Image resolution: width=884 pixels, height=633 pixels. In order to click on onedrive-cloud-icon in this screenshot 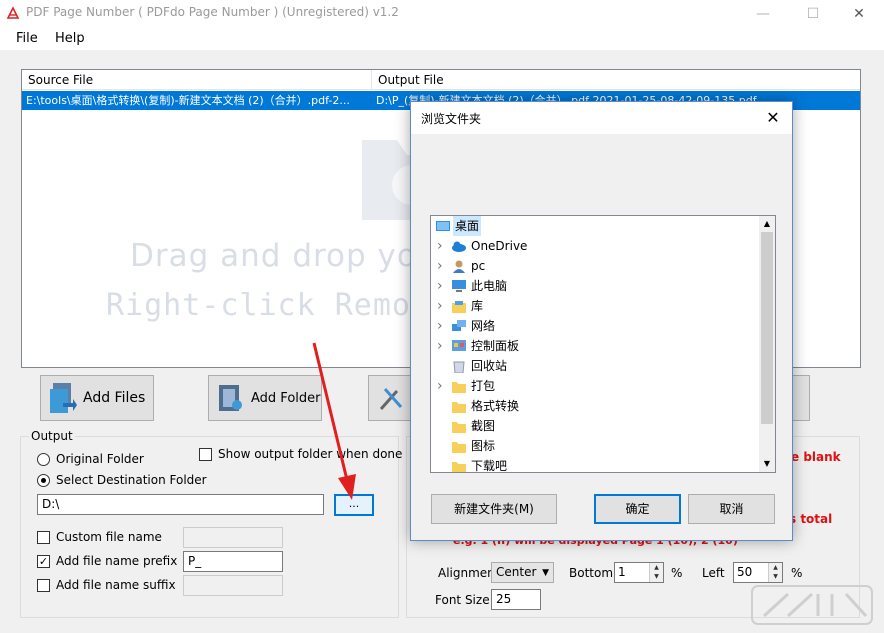, I will do `click(459, 246)`.